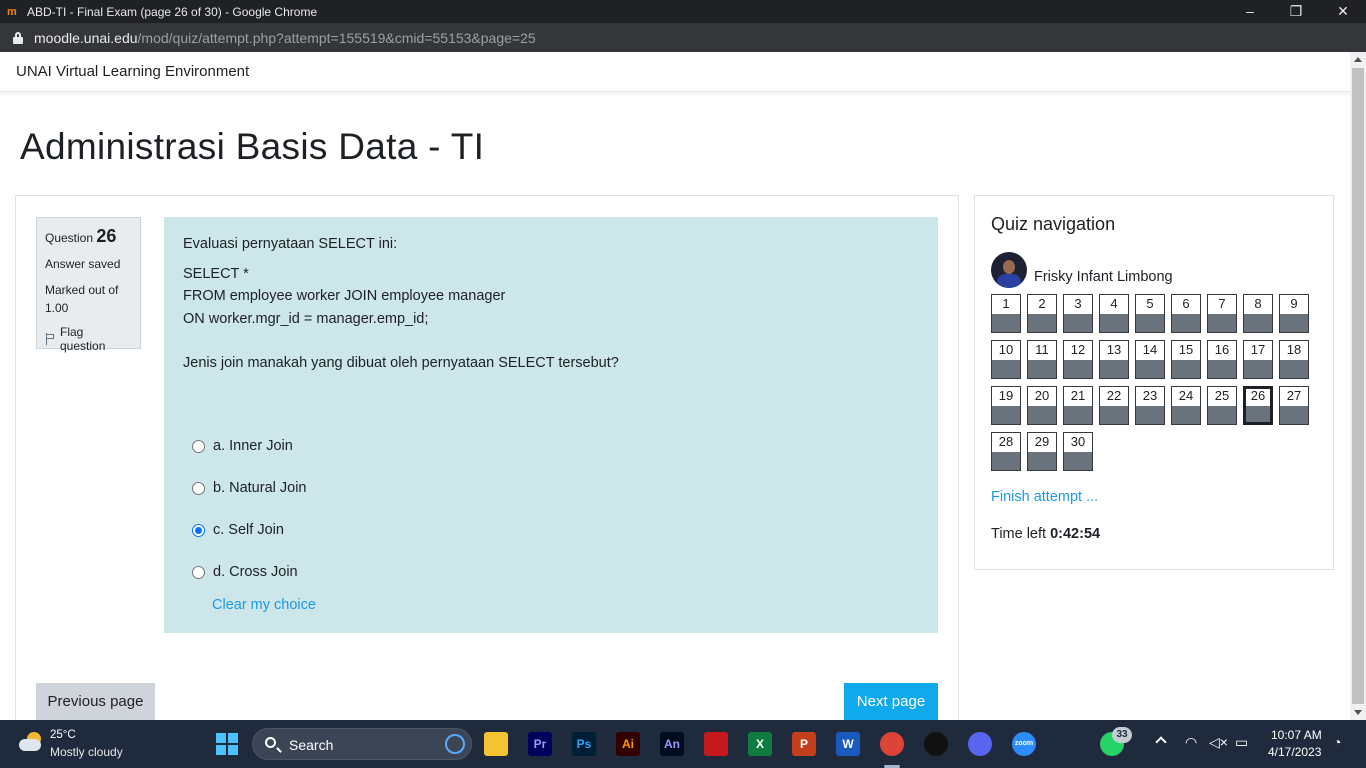  I want to click on recorder-icon, so click(936, 744).